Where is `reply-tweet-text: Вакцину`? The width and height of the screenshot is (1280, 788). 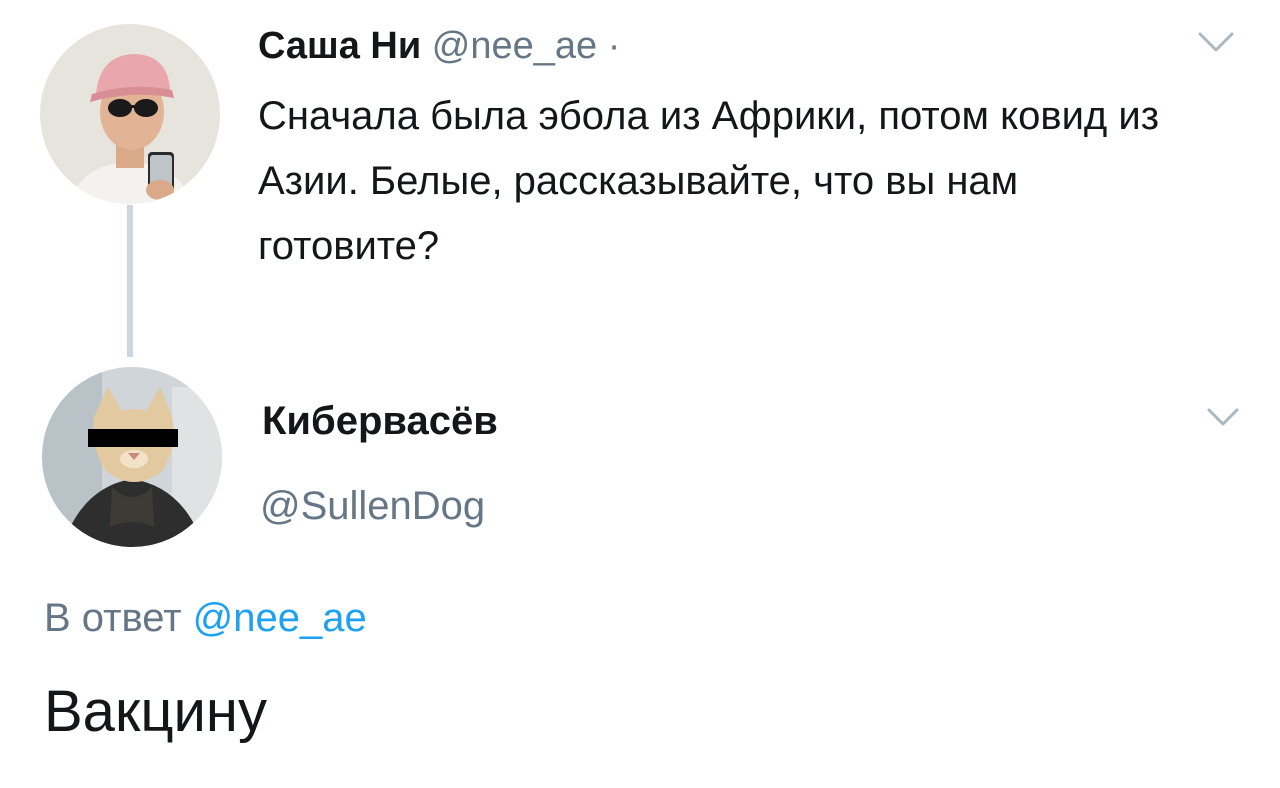 reply-tweet-text: Вакцину is located at coordinates (155, 711).